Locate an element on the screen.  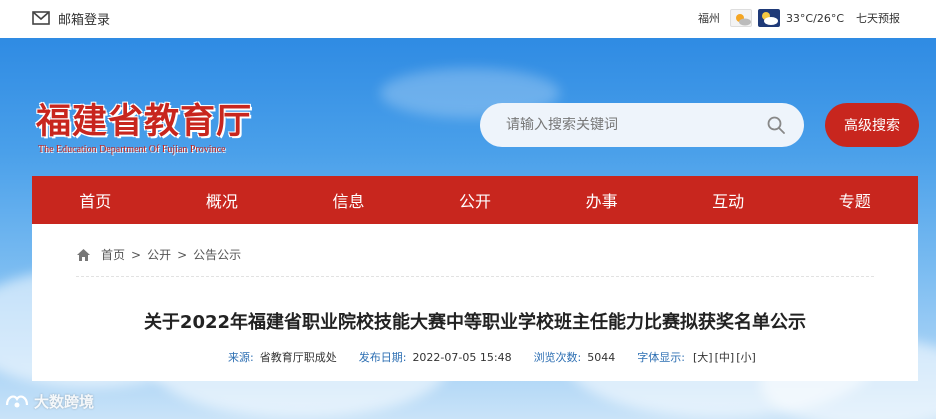
search-icon is located at coordinates (776, 125).